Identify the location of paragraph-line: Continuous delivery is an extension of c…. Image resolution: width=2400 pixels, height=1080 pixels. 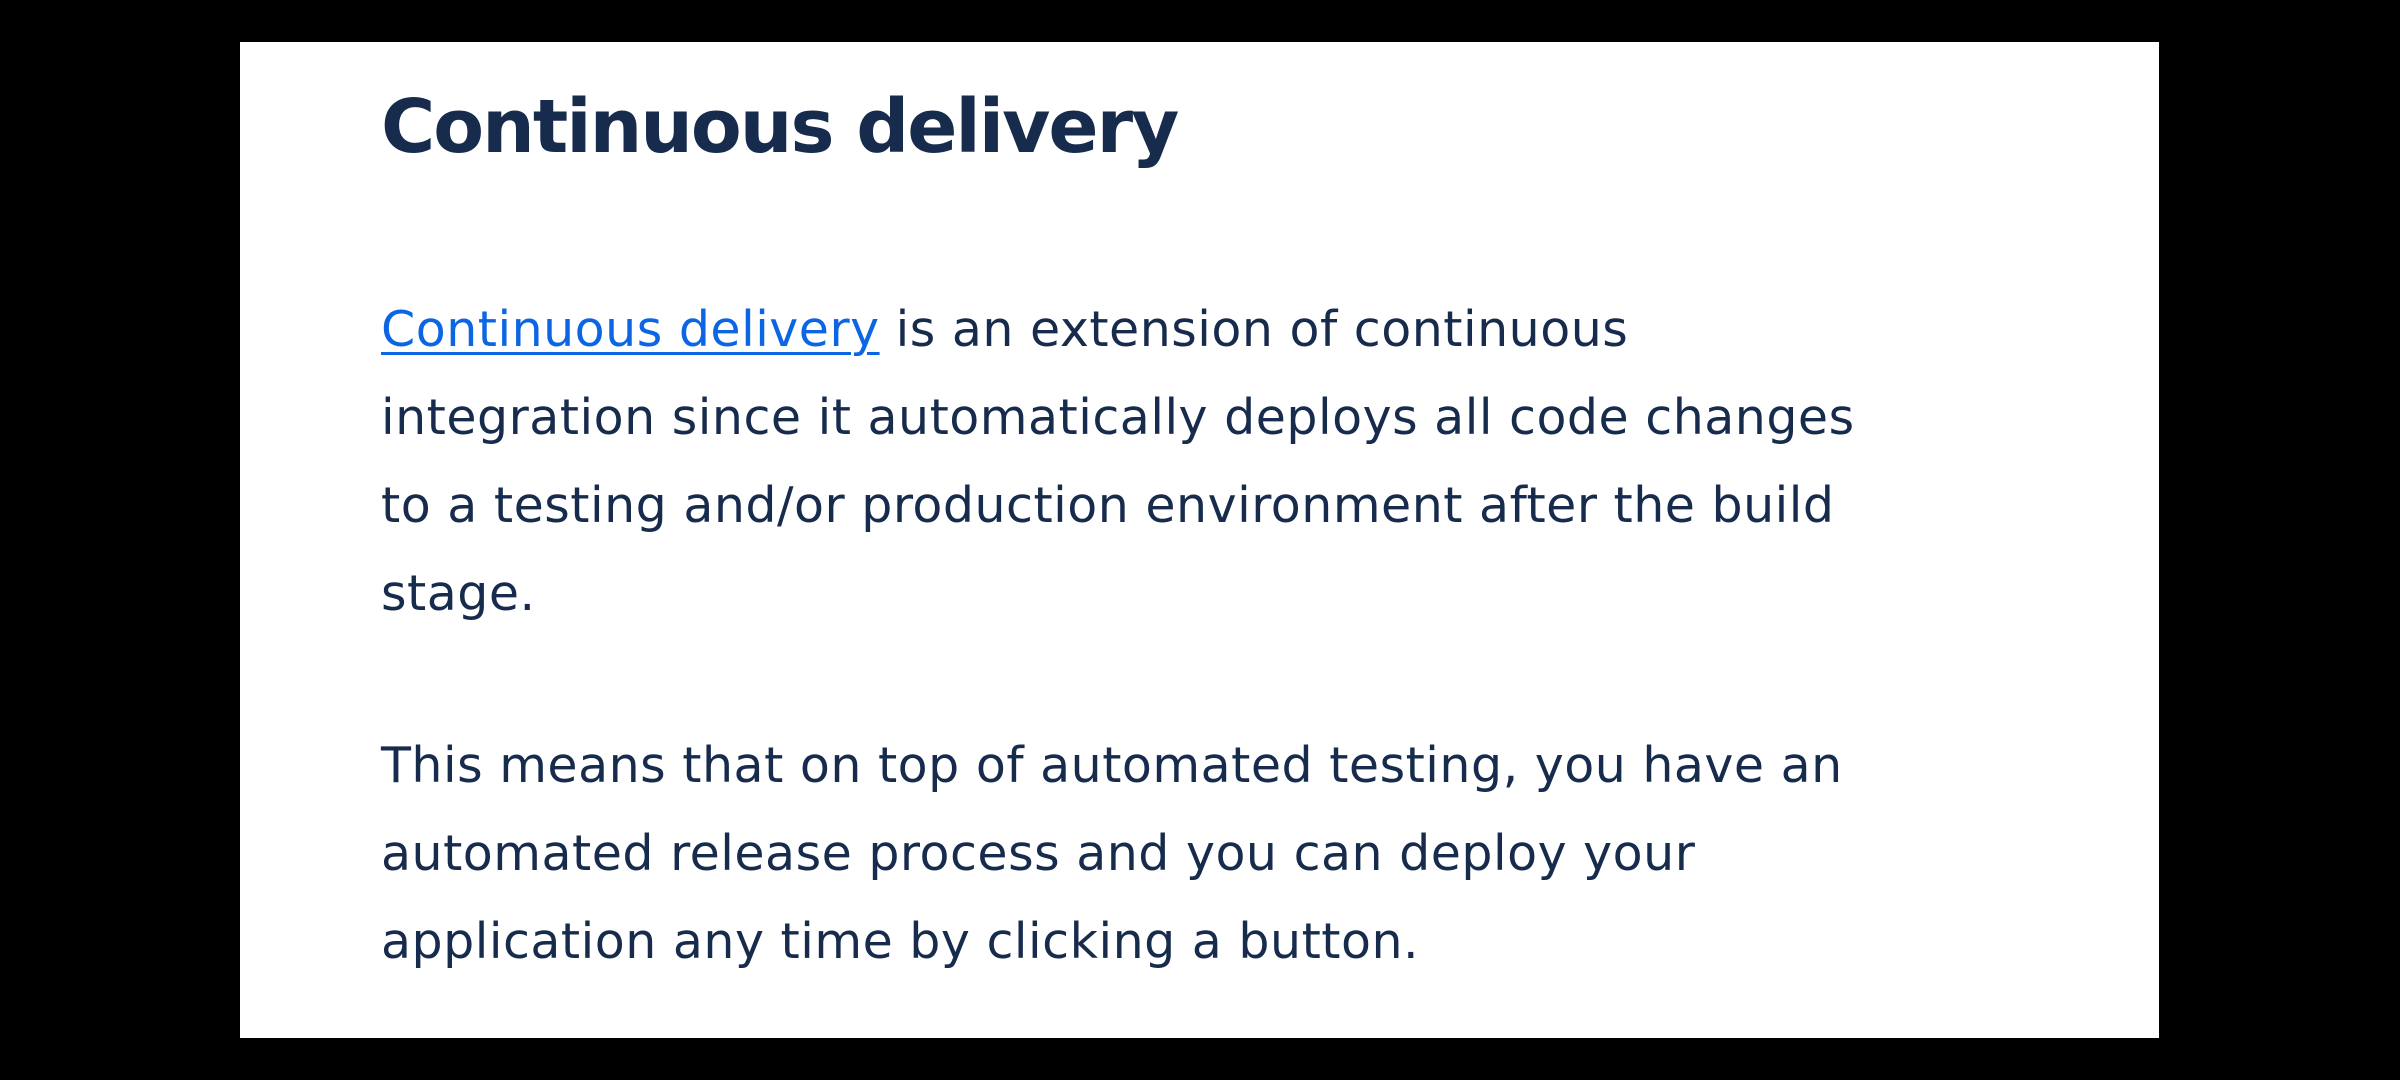
(1118, 330).